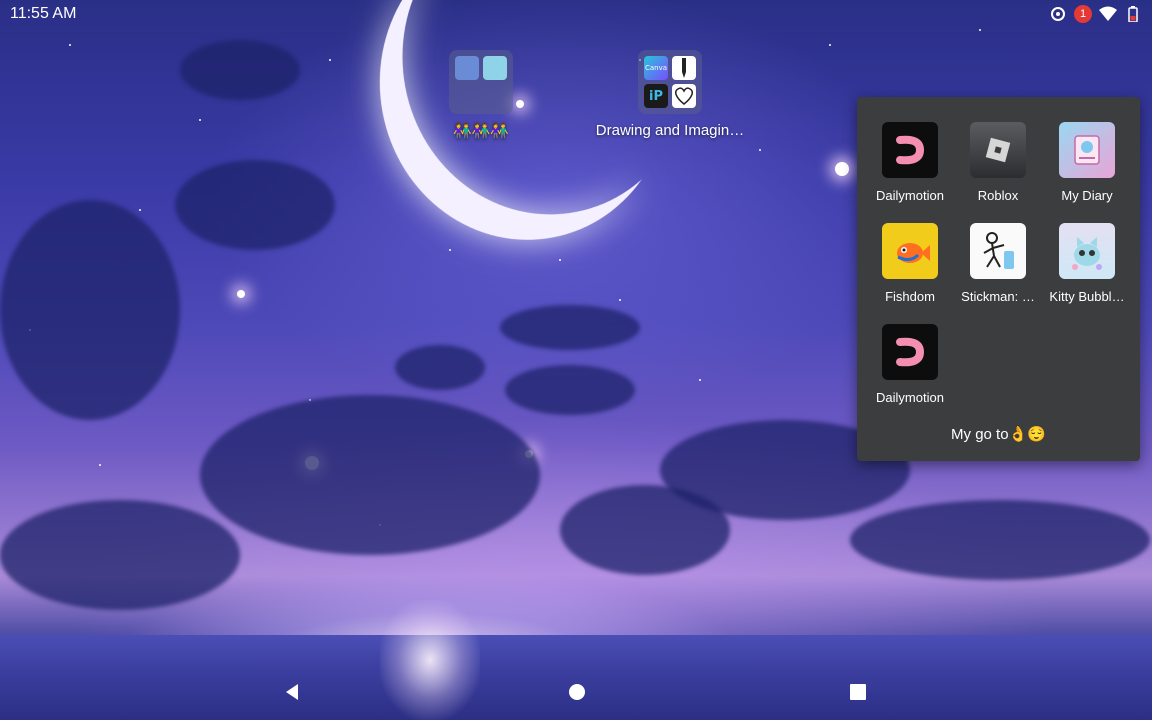 The height and width of the screenshot is (720, 1152). Describe the element at coordinates (998, 434) in the screenshot. I see `folder-name: My go to👌😌` at that location.